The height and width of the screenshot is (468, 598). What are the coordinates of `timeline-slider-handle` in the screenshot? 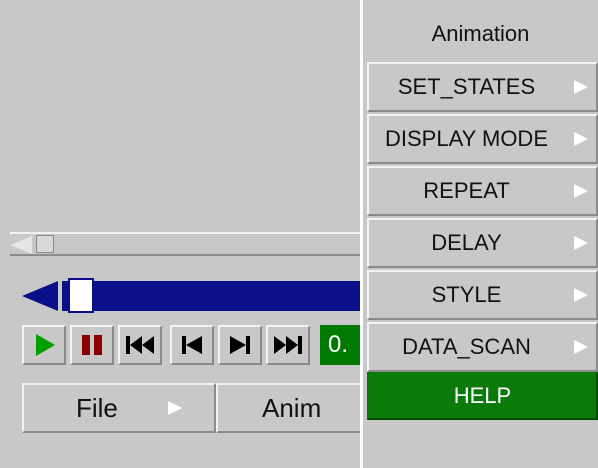 It's located at (81, 295).